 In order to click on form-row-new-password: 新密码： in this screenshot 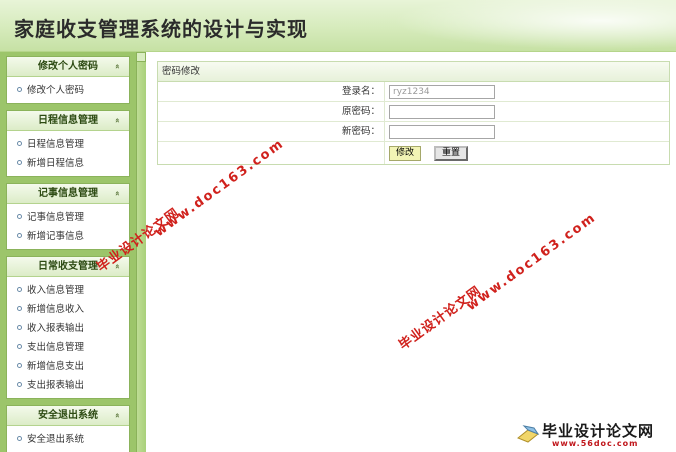, I will do `click(413, 132)`.